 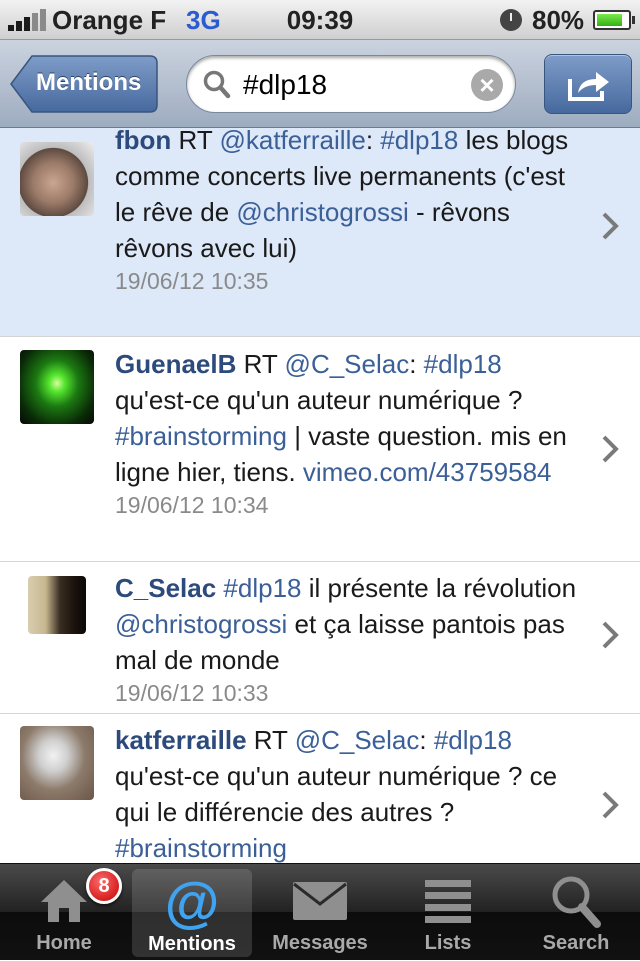 What do you see at coordinates (192, 944) in the screenshot?
I see `tab-label: Mentions` at bounding box center [192, 944].